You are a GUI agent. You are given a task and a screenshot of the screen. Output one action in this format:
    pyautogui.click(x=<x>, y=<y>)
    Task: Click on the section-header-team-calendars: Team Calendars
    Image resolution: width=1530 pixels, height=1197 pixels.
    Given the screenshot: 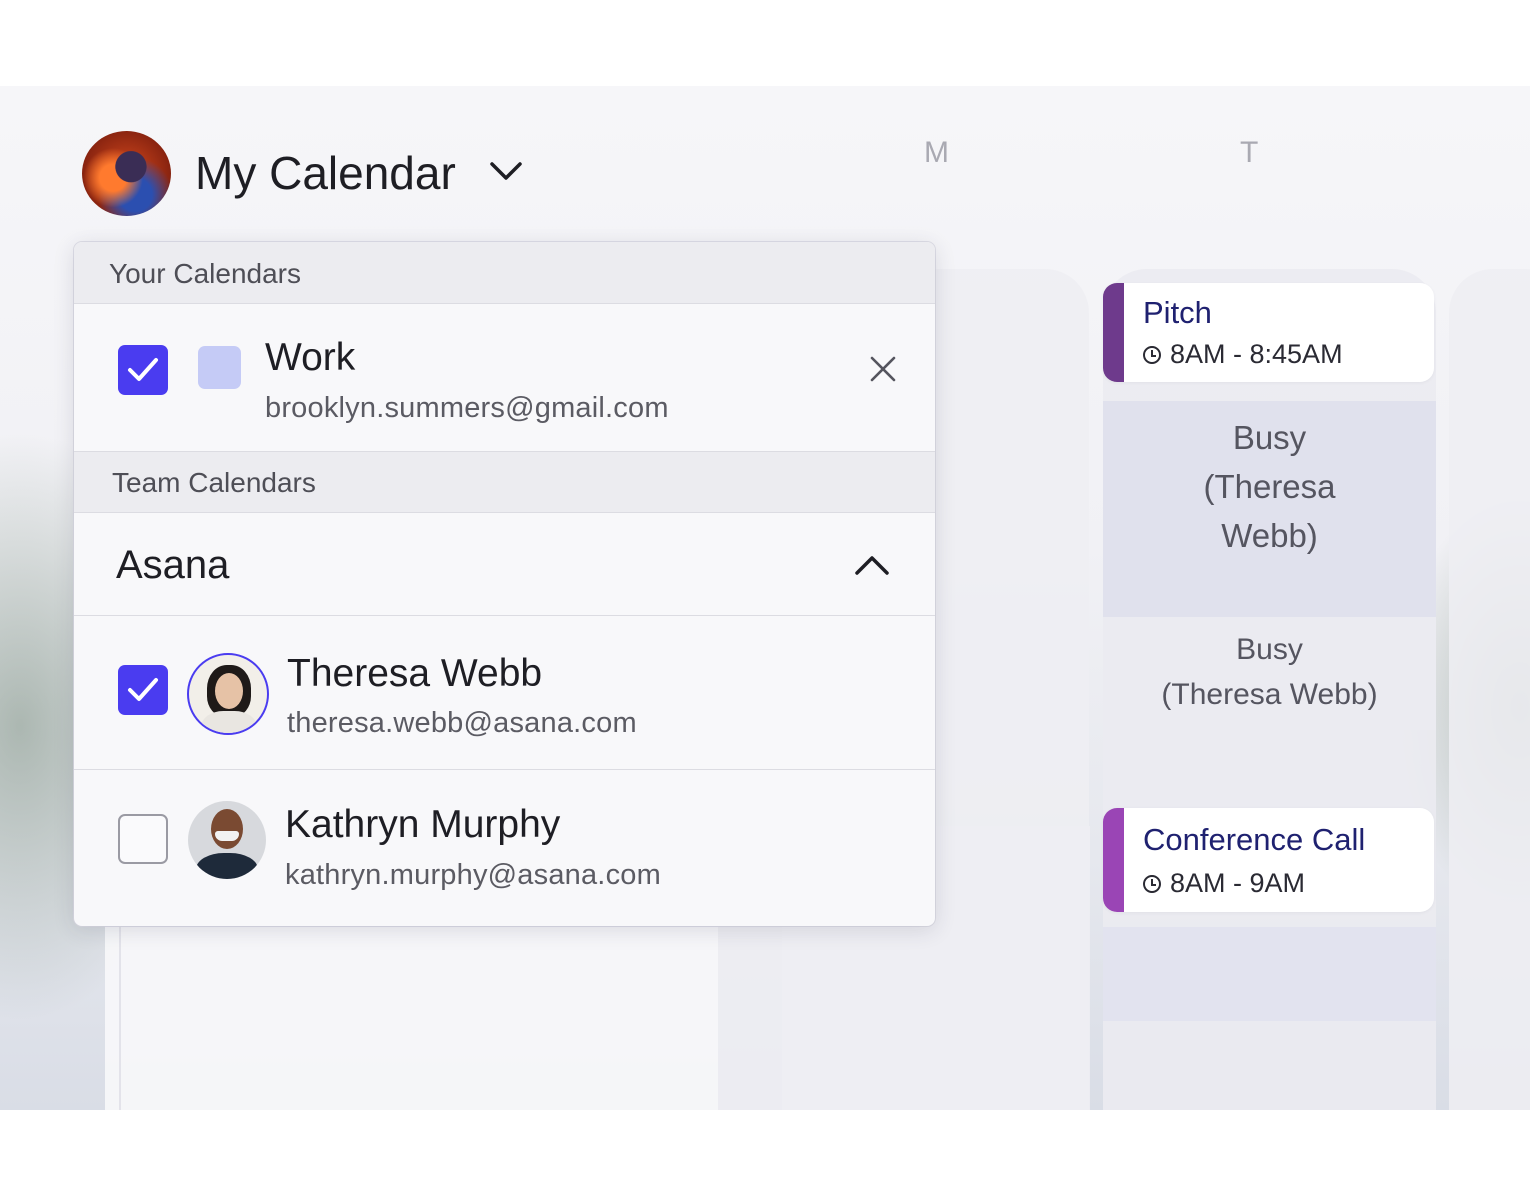 What is the action you would take?
    pyautogui.click(x=504, y=482)
    